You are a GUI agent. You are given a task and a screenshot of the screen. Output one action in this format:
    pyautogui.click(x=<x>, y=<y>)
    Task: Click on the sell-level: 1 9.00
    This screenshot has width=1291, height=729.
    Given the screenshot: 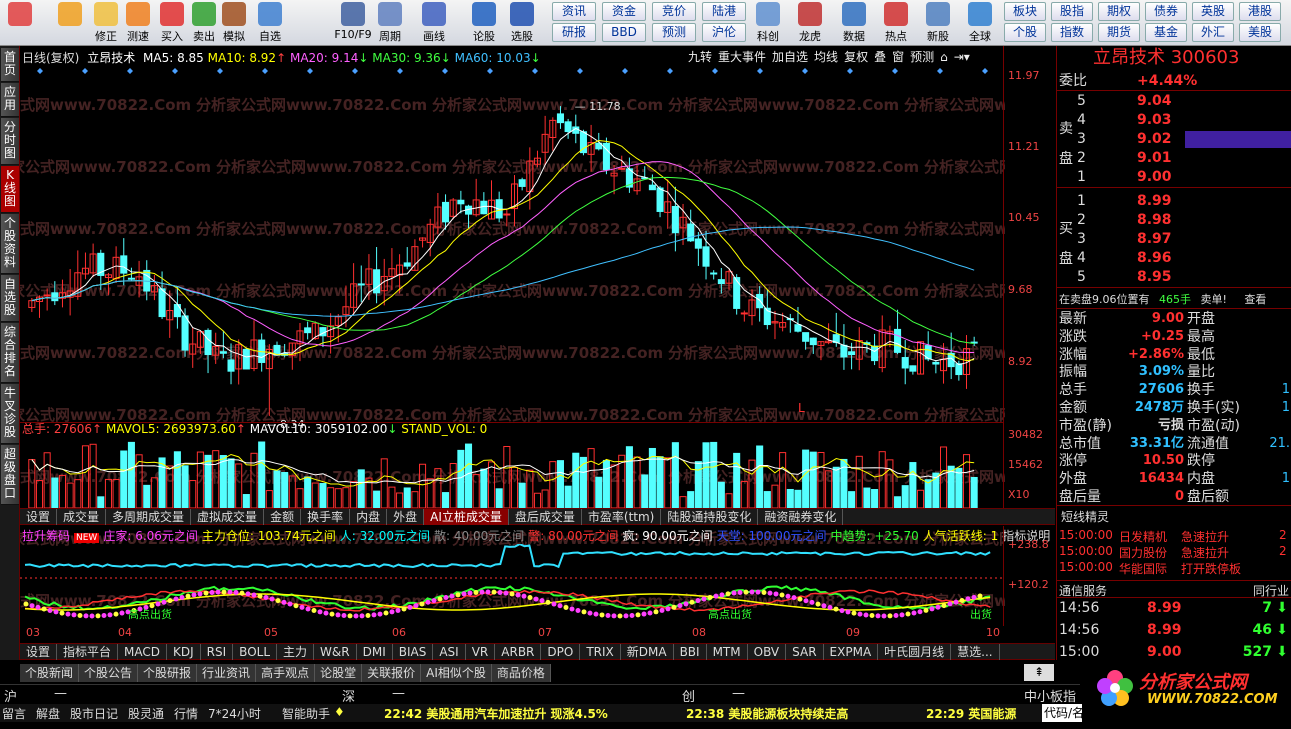 What is the action you would take?
    pyautogui.click(x=1174, y=177)
    